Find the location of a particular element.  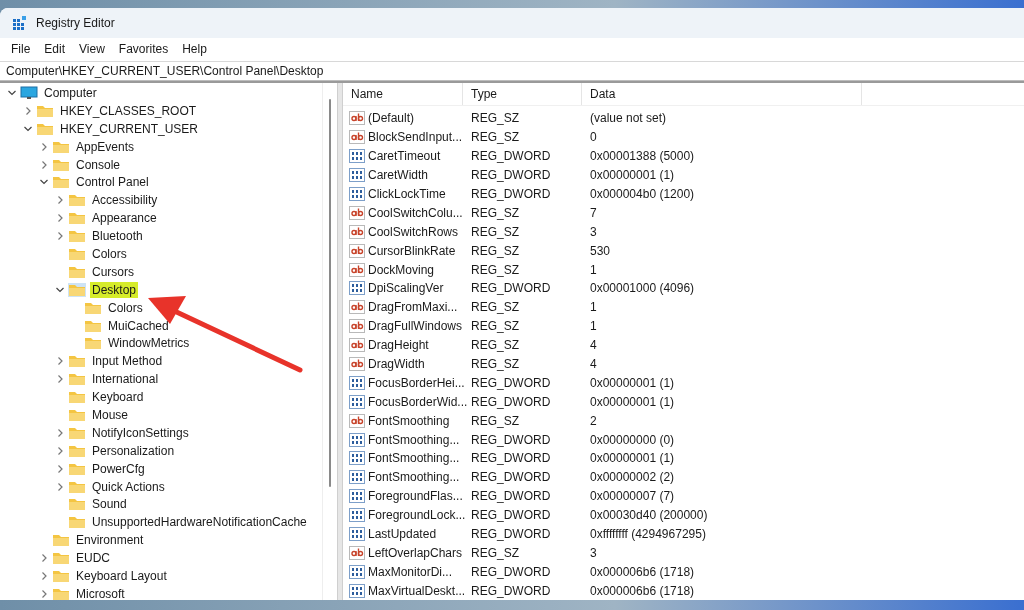

tree-item: Keyboard is located at coordinates (118, 397).